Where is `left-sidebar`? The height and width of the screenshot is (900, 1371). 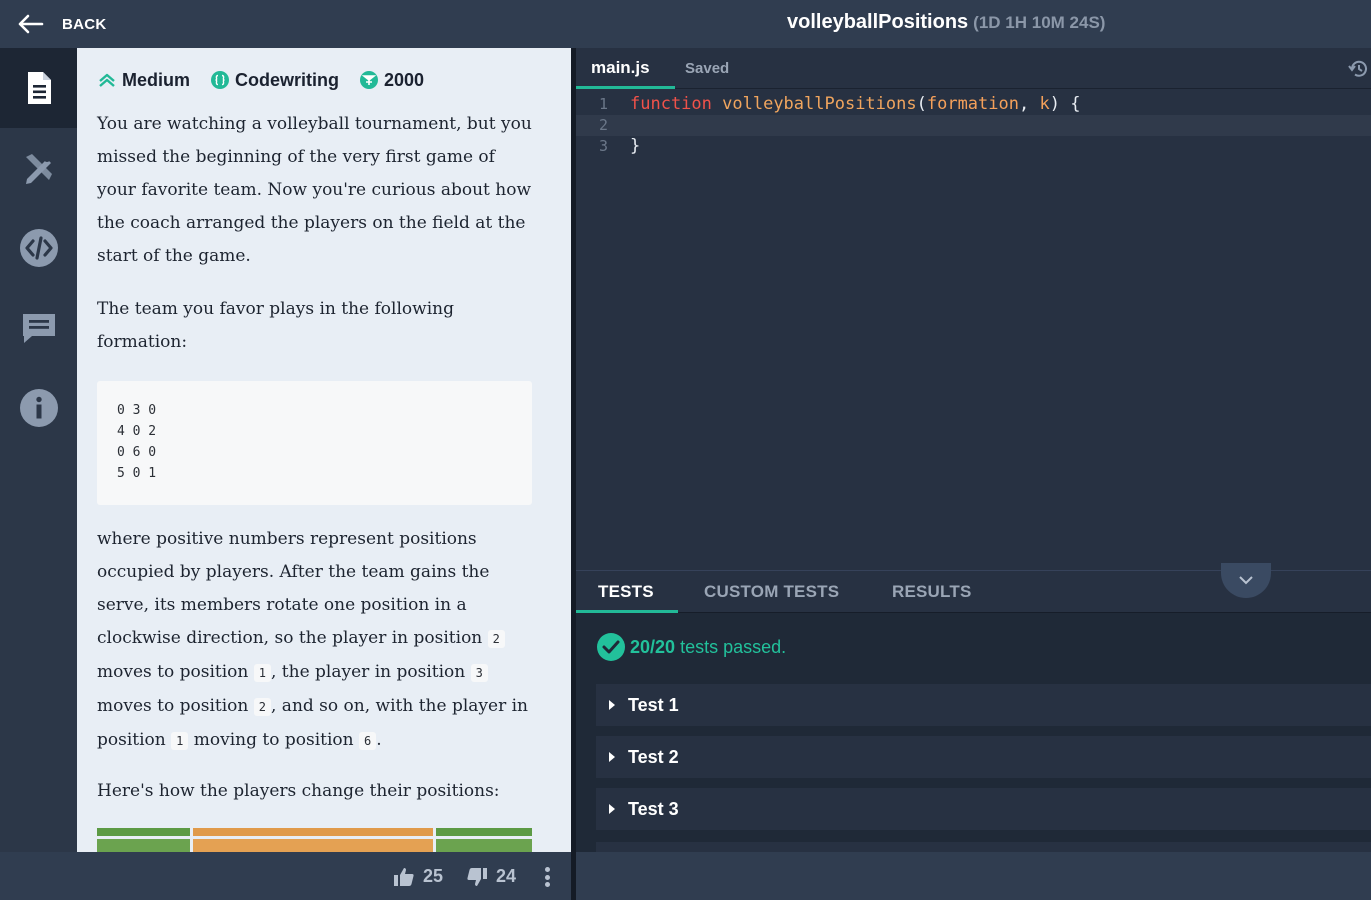 left-sidebar is located at coordinates (38, 450).